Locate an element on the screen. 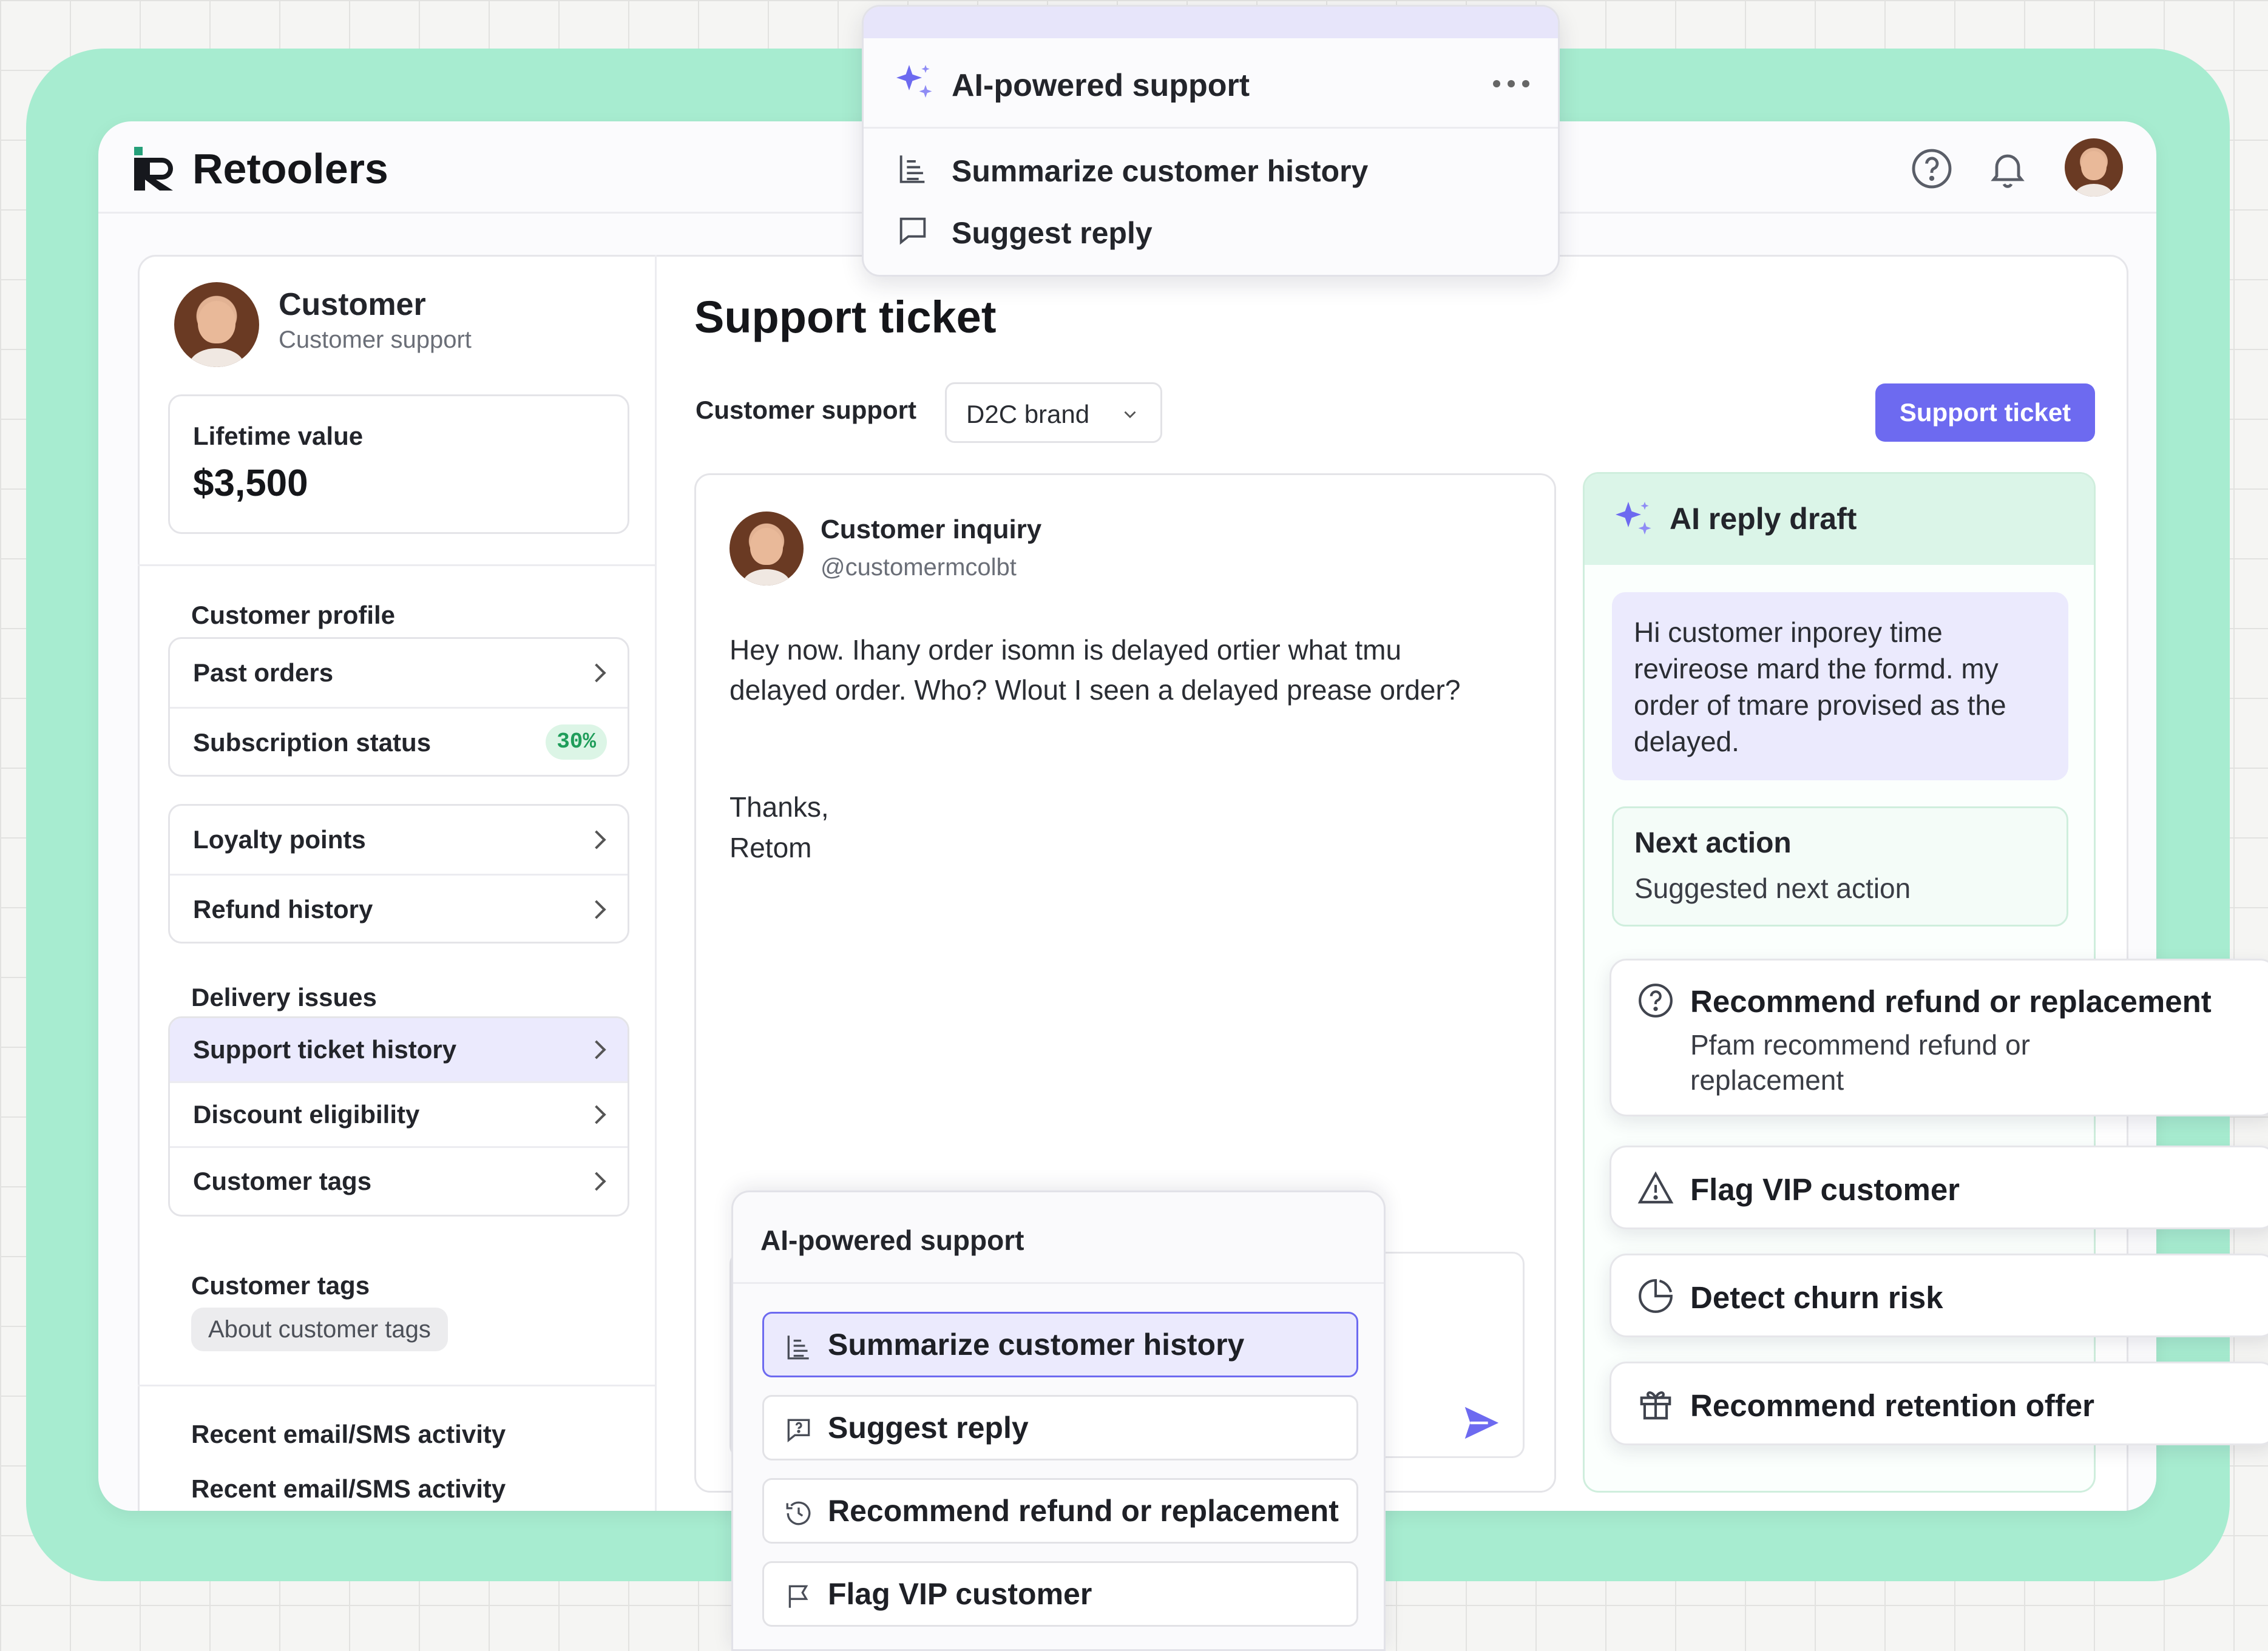 The height and width of the screenshot is (1651, 2268). action-retention-offer: Recommend retention offer is located at coordinates (1939, 1403).